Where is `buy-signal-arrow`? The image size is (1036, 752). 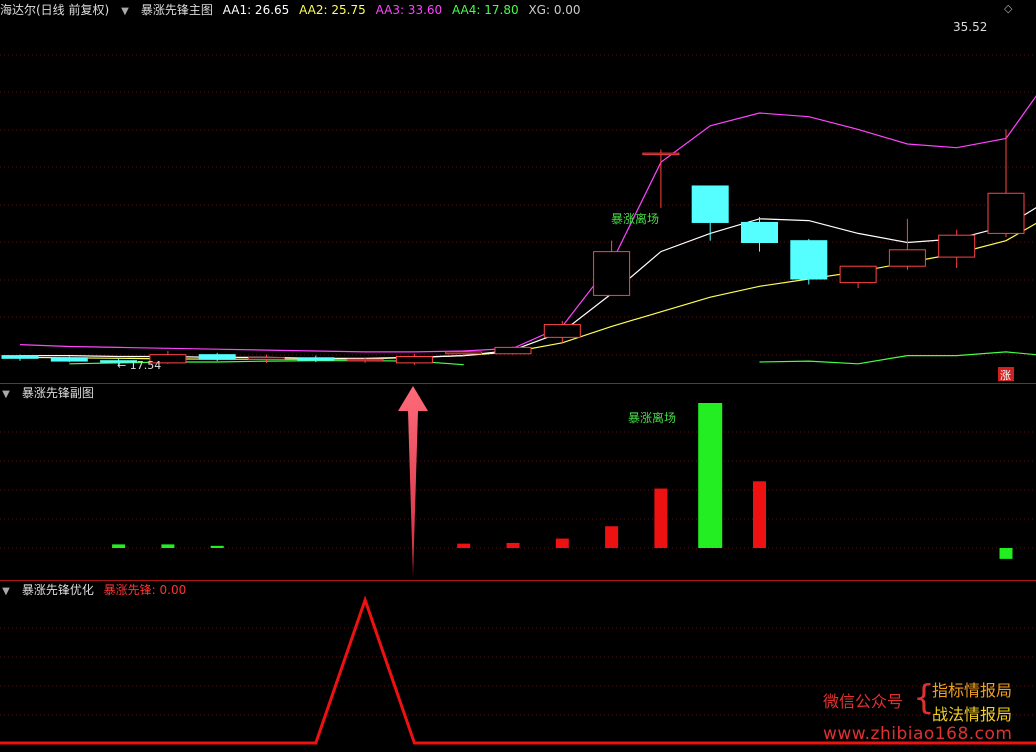
buy-signal-arrow is located at coordinates (413, 481).